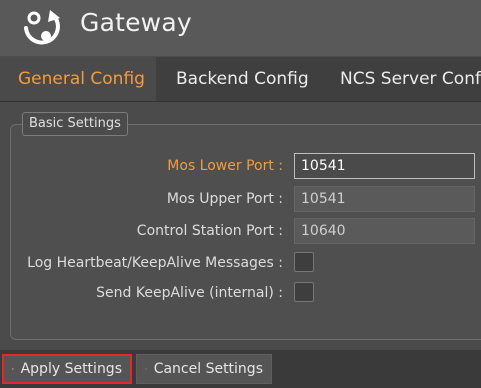 The width and height of the screenshot is (481, 388). I want to click on cancel-settings-button: Cancel Settings, so click(204, 369).